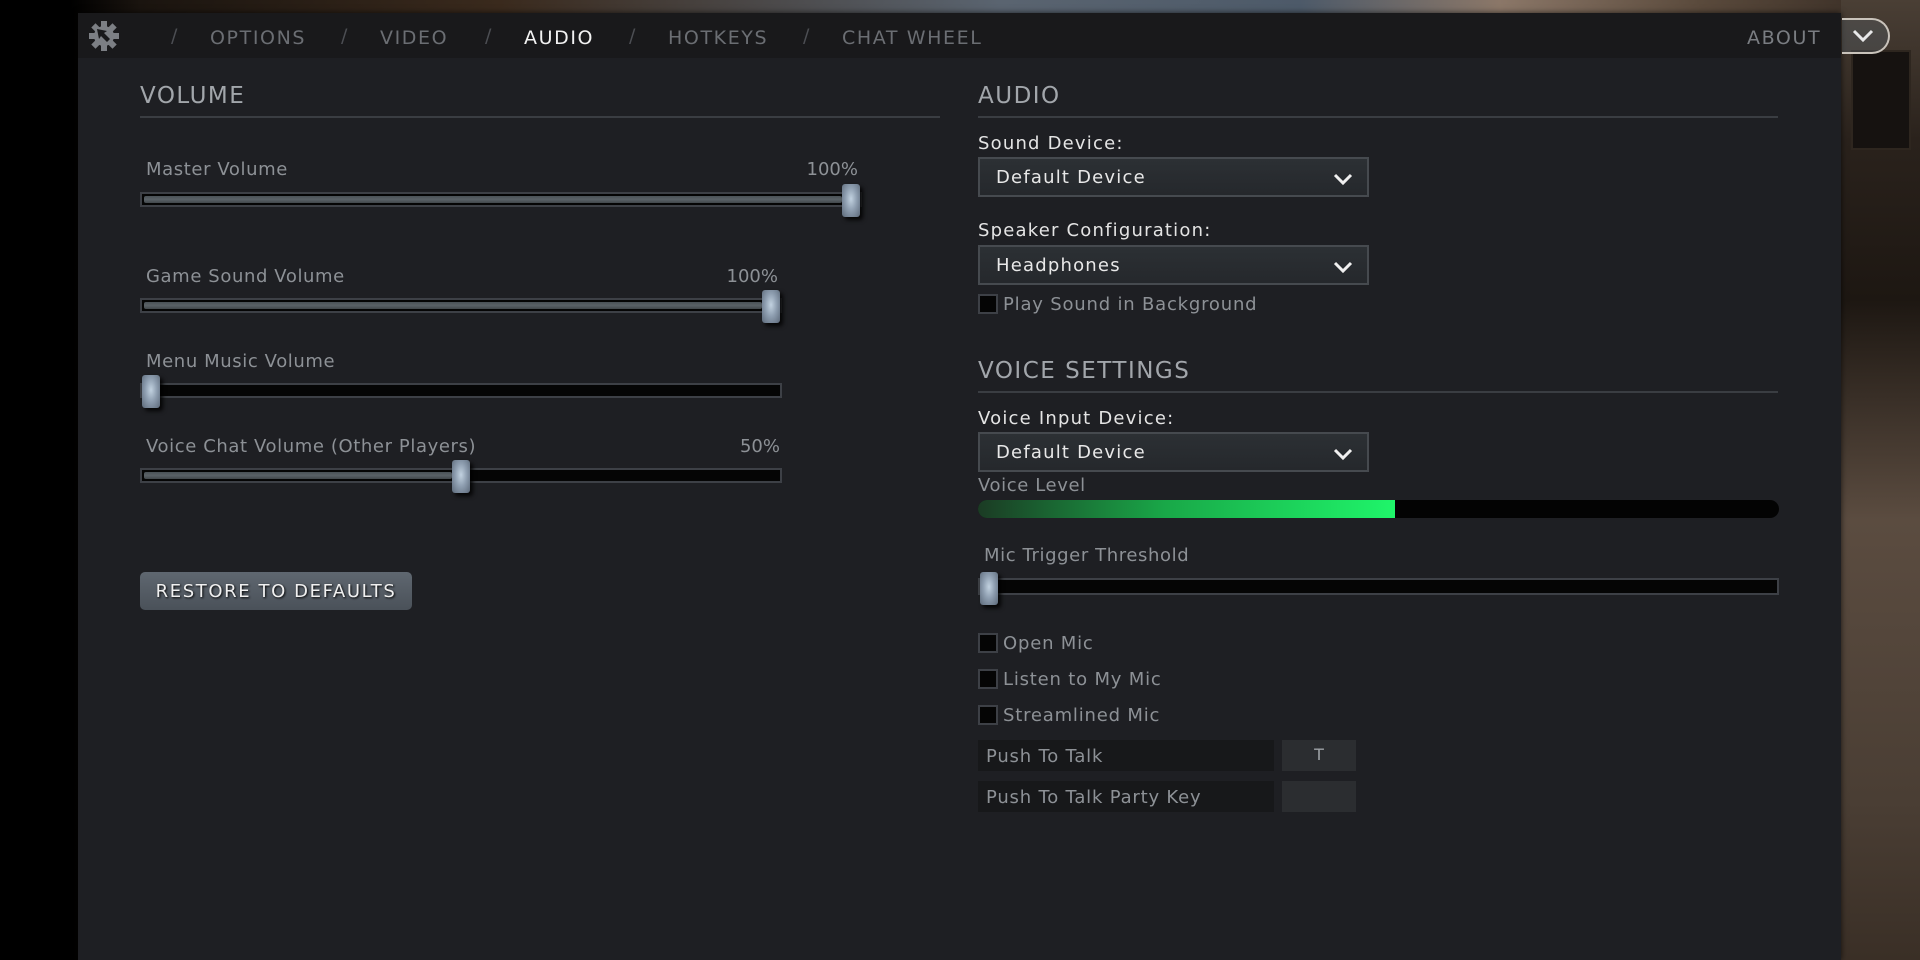 The image size is (1920, 960). Describe the element at coordinates (1048, 643) in the screenshot. I see `open-mic-label: Open Mic` at that location.